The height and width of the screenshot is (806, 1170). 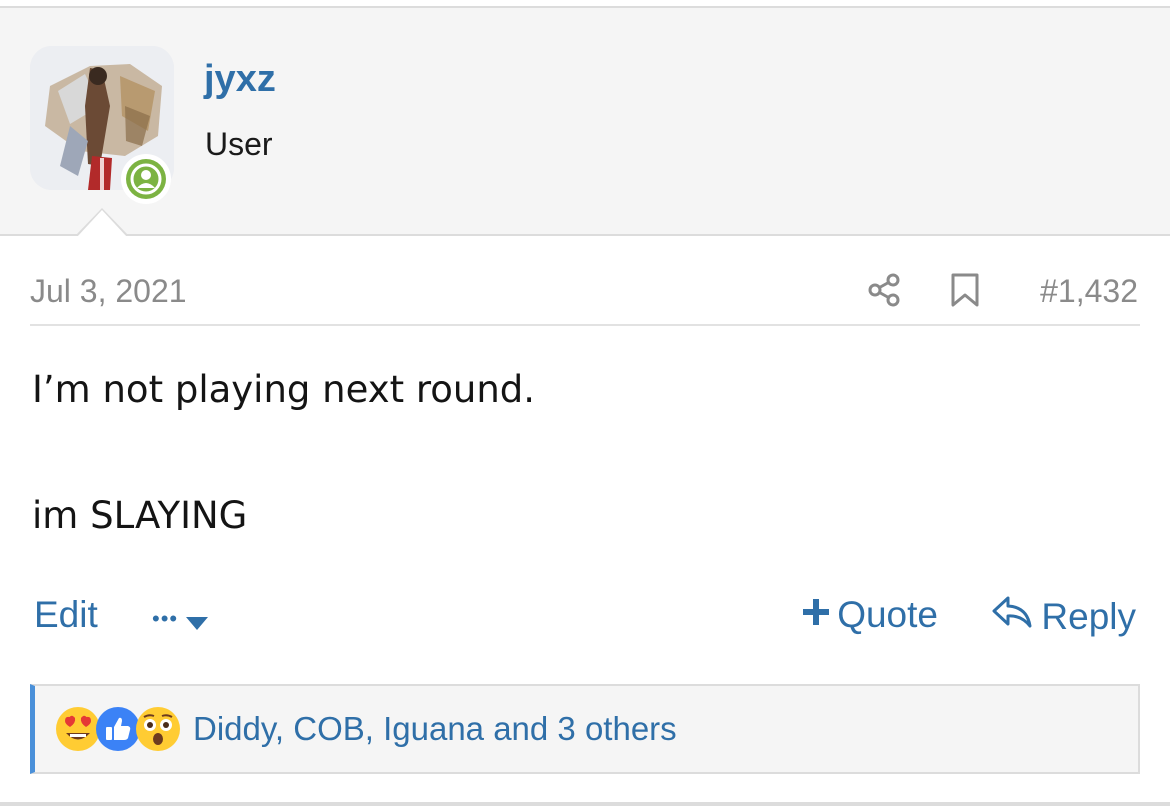 I want to click on reply-arrow-icon, so click(x=1012, y=616).